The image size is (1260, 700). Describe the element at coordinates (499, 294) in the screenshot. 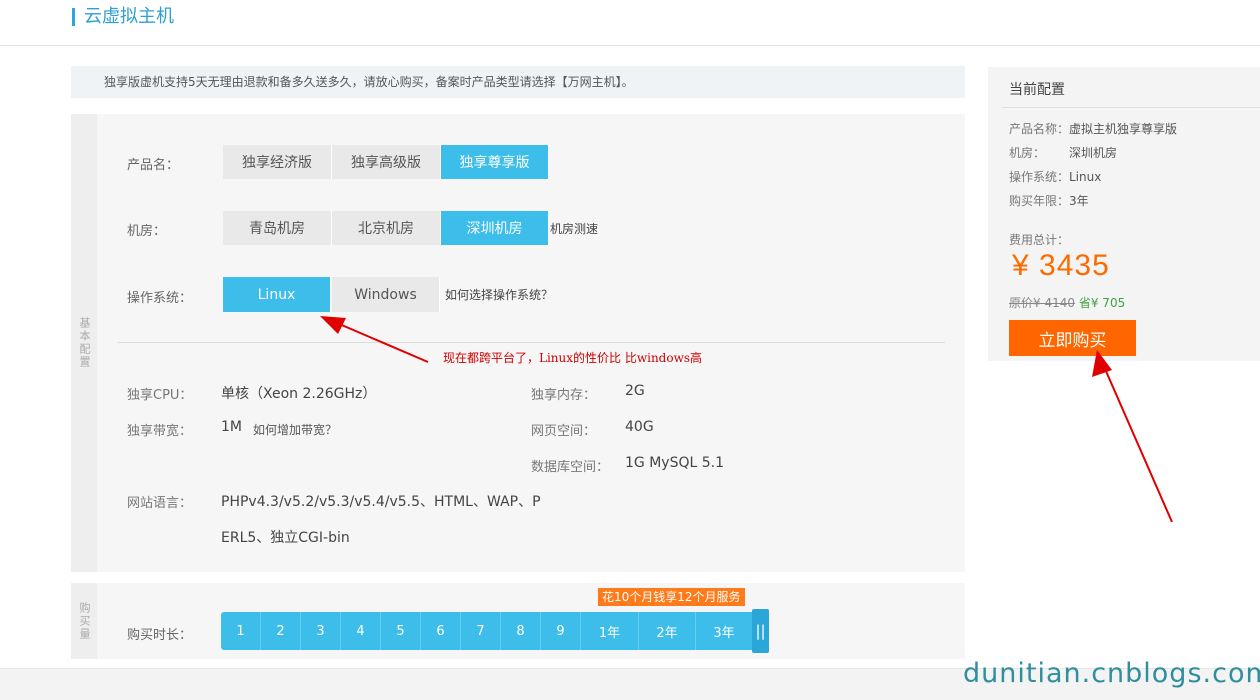

I see `os-help-link: 如何选择操作系统？` at that location.